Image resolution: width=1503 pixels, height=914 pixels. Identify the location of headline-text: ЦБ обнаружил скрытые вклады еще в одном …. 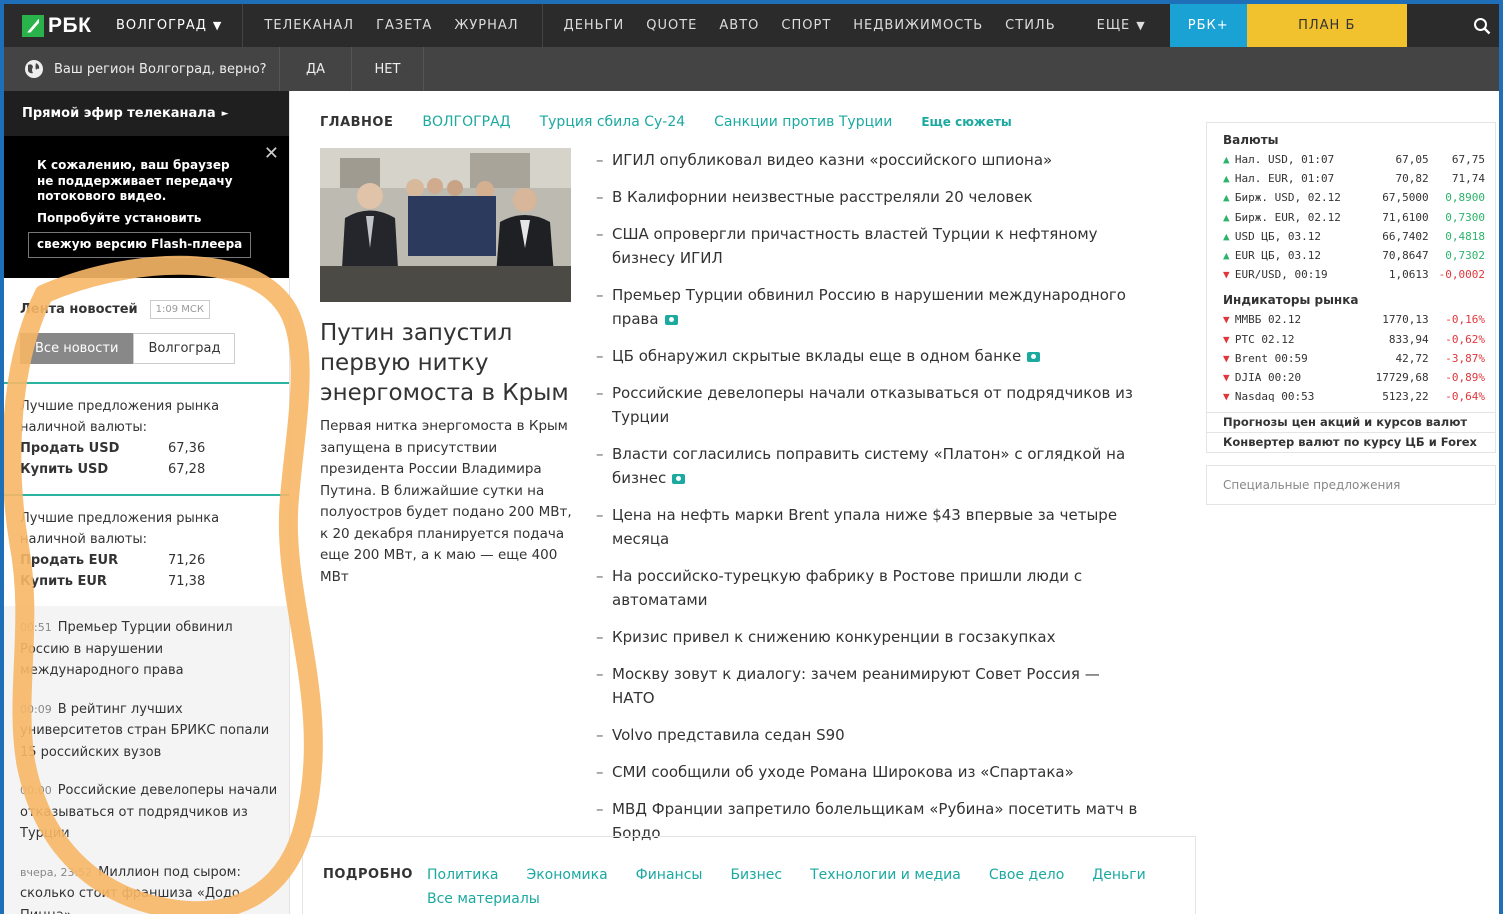
(817, 356).